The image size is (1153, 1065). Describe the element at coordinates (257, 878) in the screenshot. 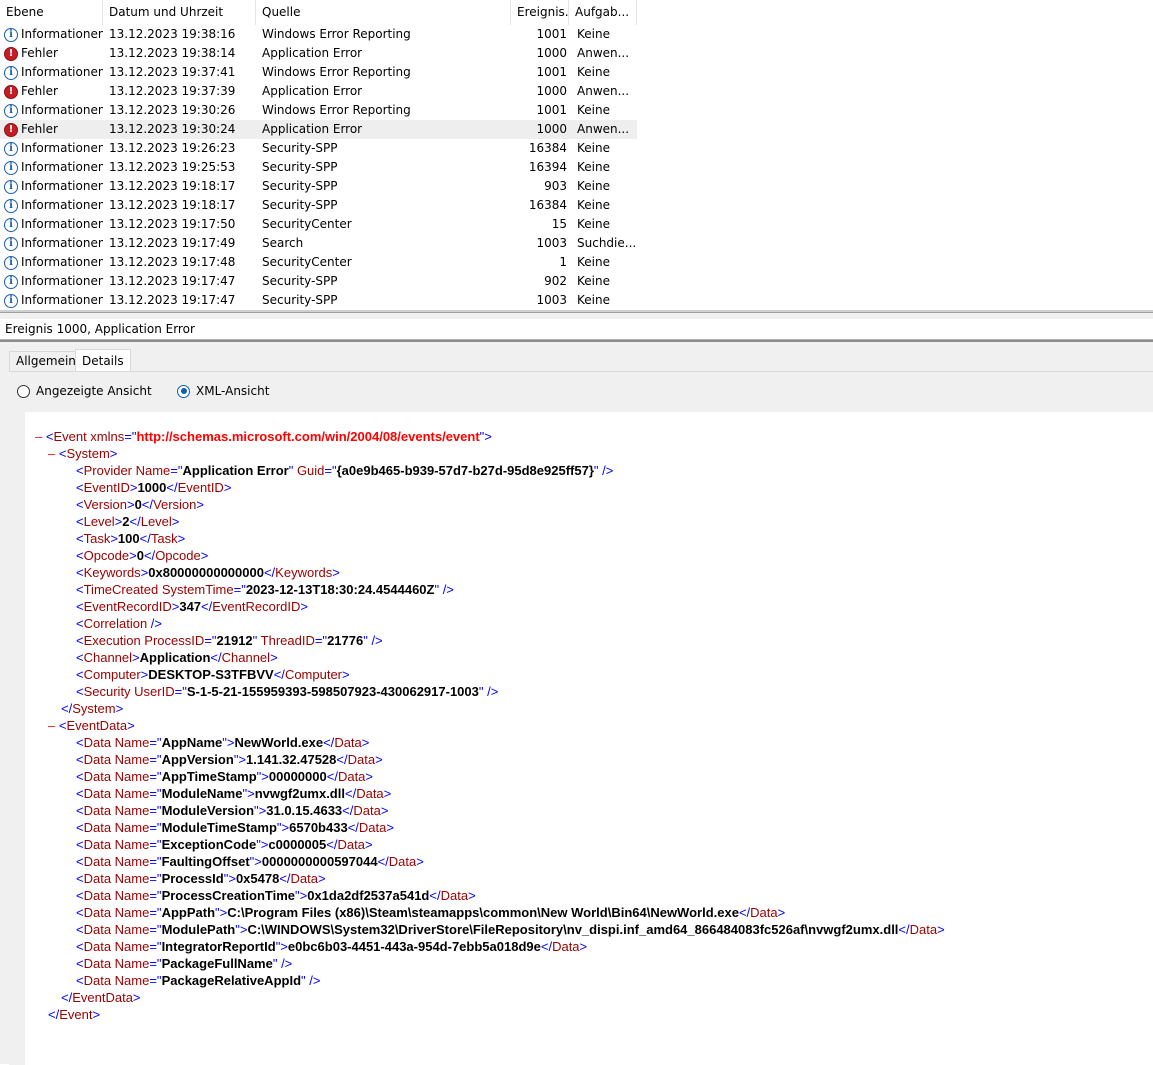

I see `xml-token: 0x5478` at that location.